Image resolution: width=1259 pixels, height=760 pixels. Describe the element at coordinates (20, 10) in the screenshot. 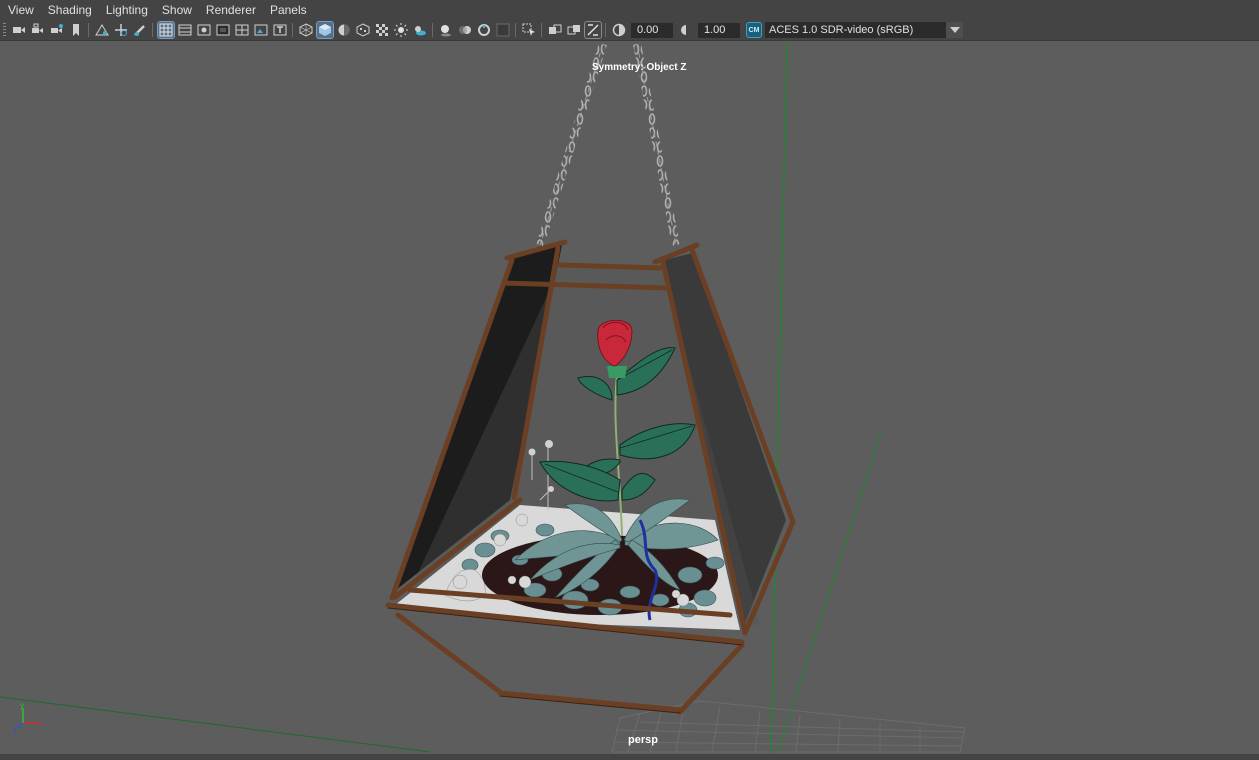

I see `menu-view: View` at that location.